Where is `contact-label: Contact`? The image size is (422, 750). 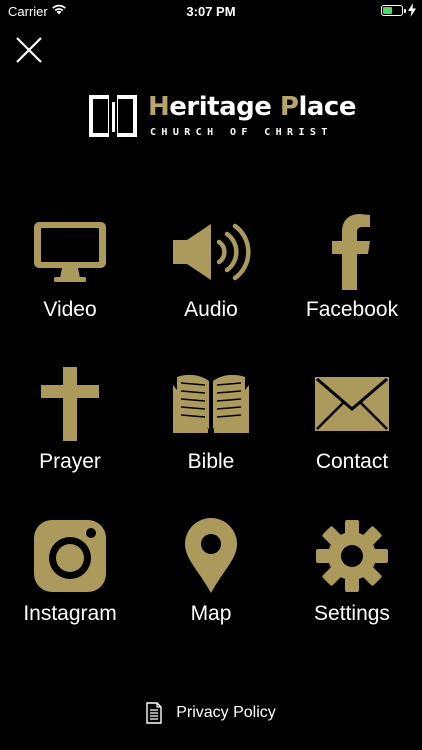
contact-label: Contact is located at coordinates (352, 461).